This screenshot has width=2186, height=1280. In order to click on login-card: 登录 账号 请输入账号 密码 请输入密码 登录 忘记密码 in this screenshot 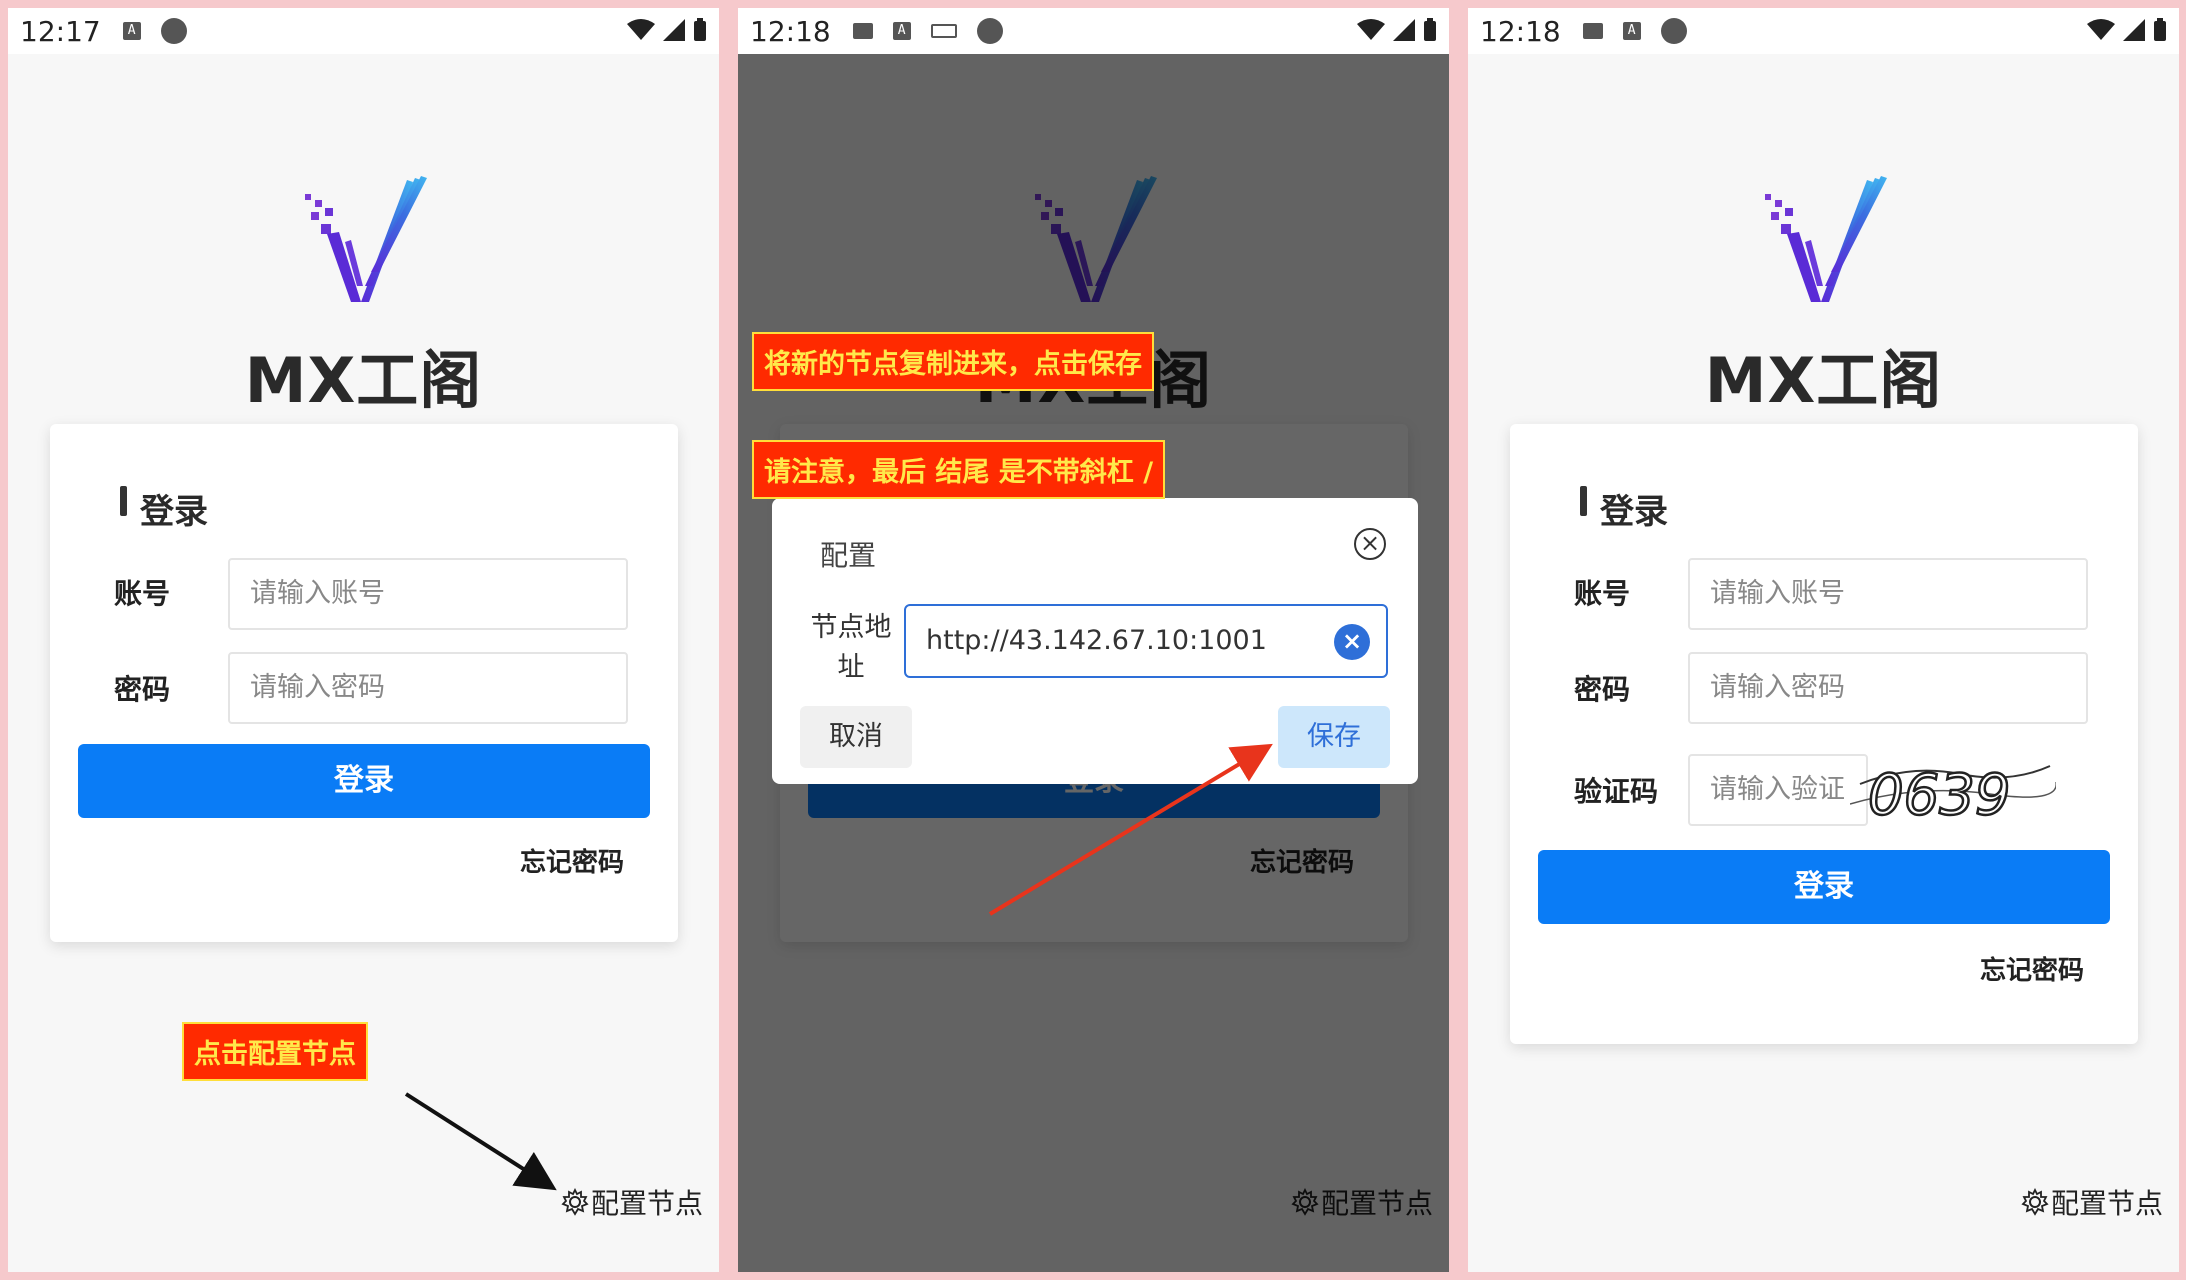, I will do `click(364, 683)`.